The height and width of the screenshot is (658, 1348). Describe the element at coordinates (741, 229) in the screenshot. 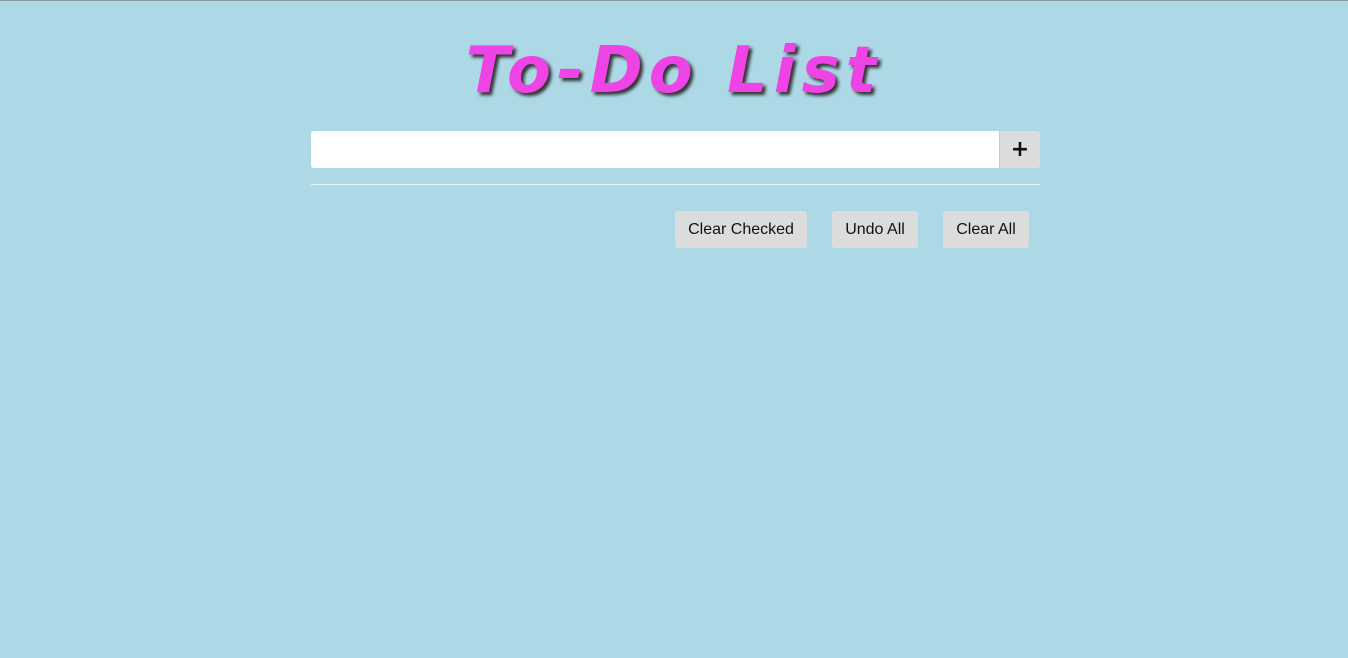

I see `clear-checked-button: Clear Checked` at that location.